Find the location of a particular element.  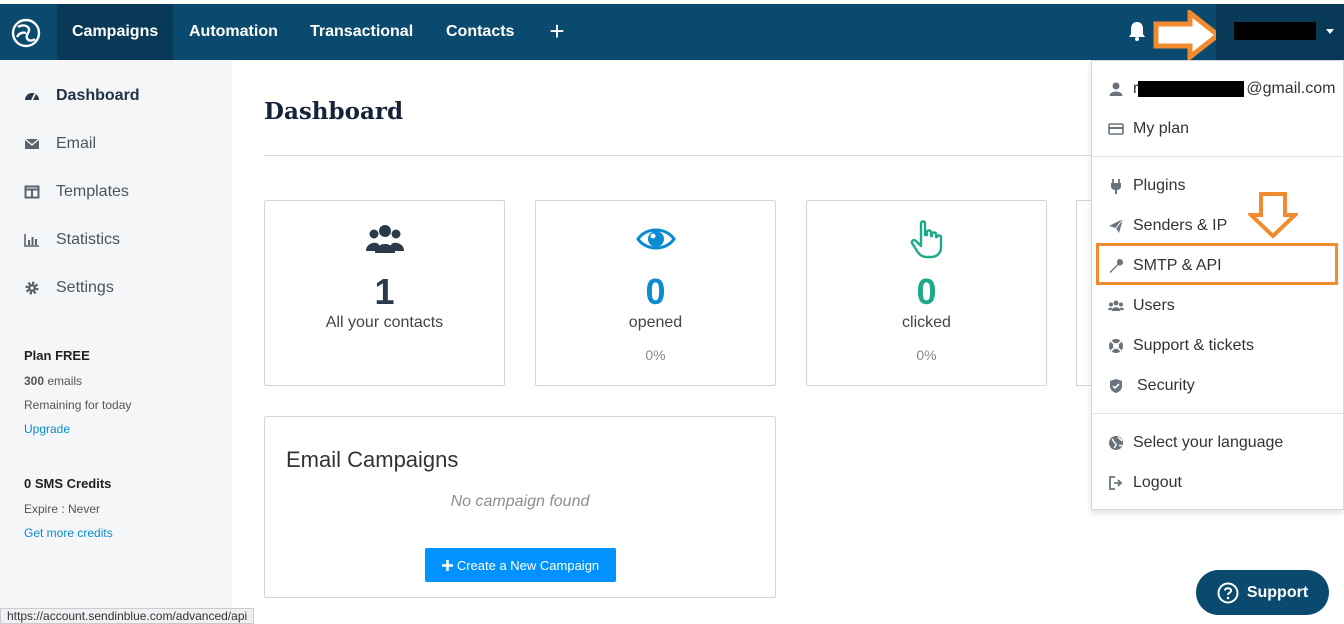

empty-campaigns-message: No campaign found is located at coordinates (520, 501).